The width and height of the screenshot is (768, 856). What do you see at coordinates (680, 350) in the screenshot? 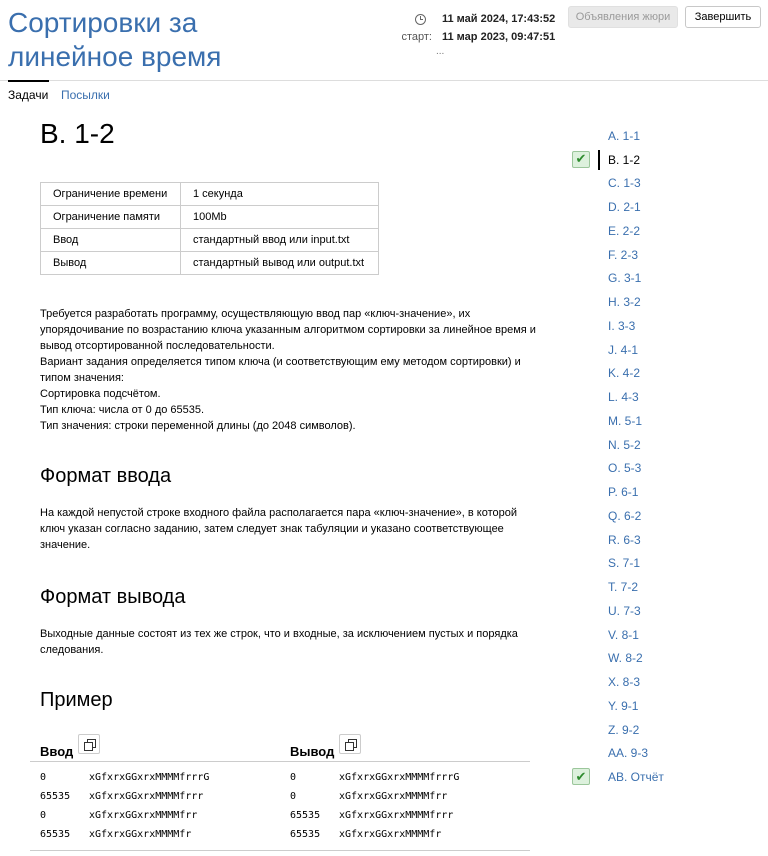
I see `problem-nav-item: J. 4-1` at bounding box center [680, 350].